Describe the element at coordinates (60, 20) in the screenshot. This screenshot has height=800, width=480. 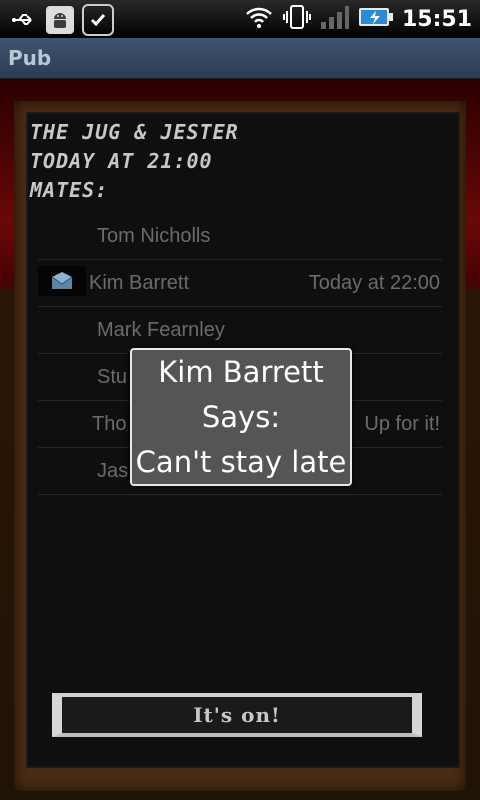
I see `android-debug-icon` at that location.